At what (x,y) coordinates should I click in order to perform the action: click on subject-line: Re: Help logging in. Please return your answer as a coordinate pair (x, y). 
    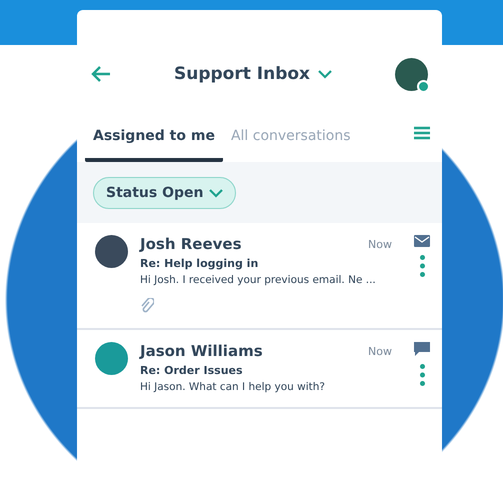
    Looking at the image, I should click on (200, 263).